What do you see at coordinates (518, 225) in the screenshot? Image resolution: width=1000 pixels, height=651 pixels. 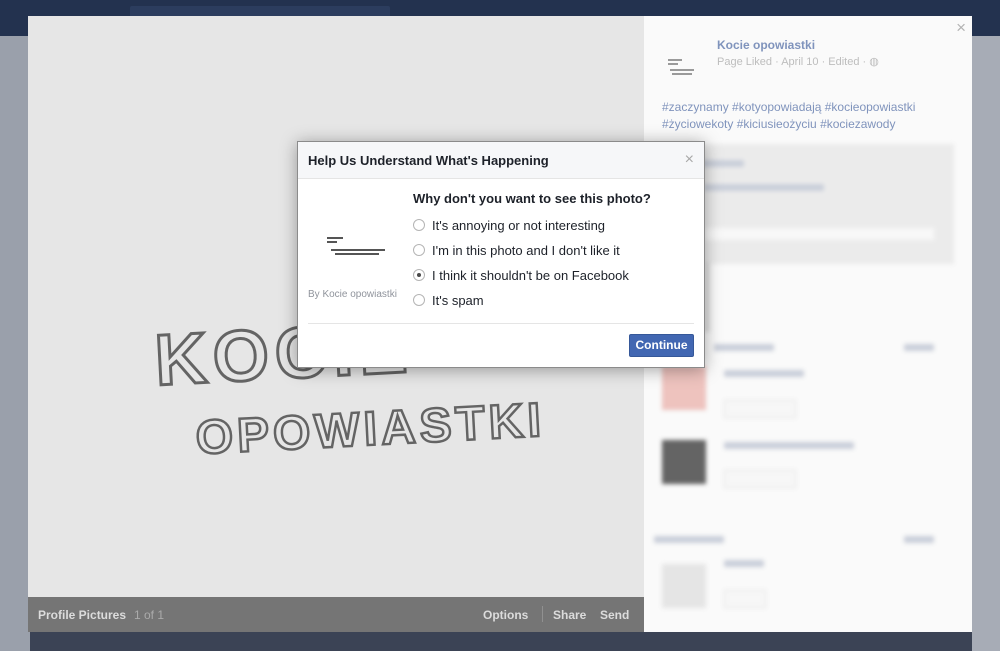 I see `reason-label: It's annoying or not interesting` at bounding box center [518, 225].